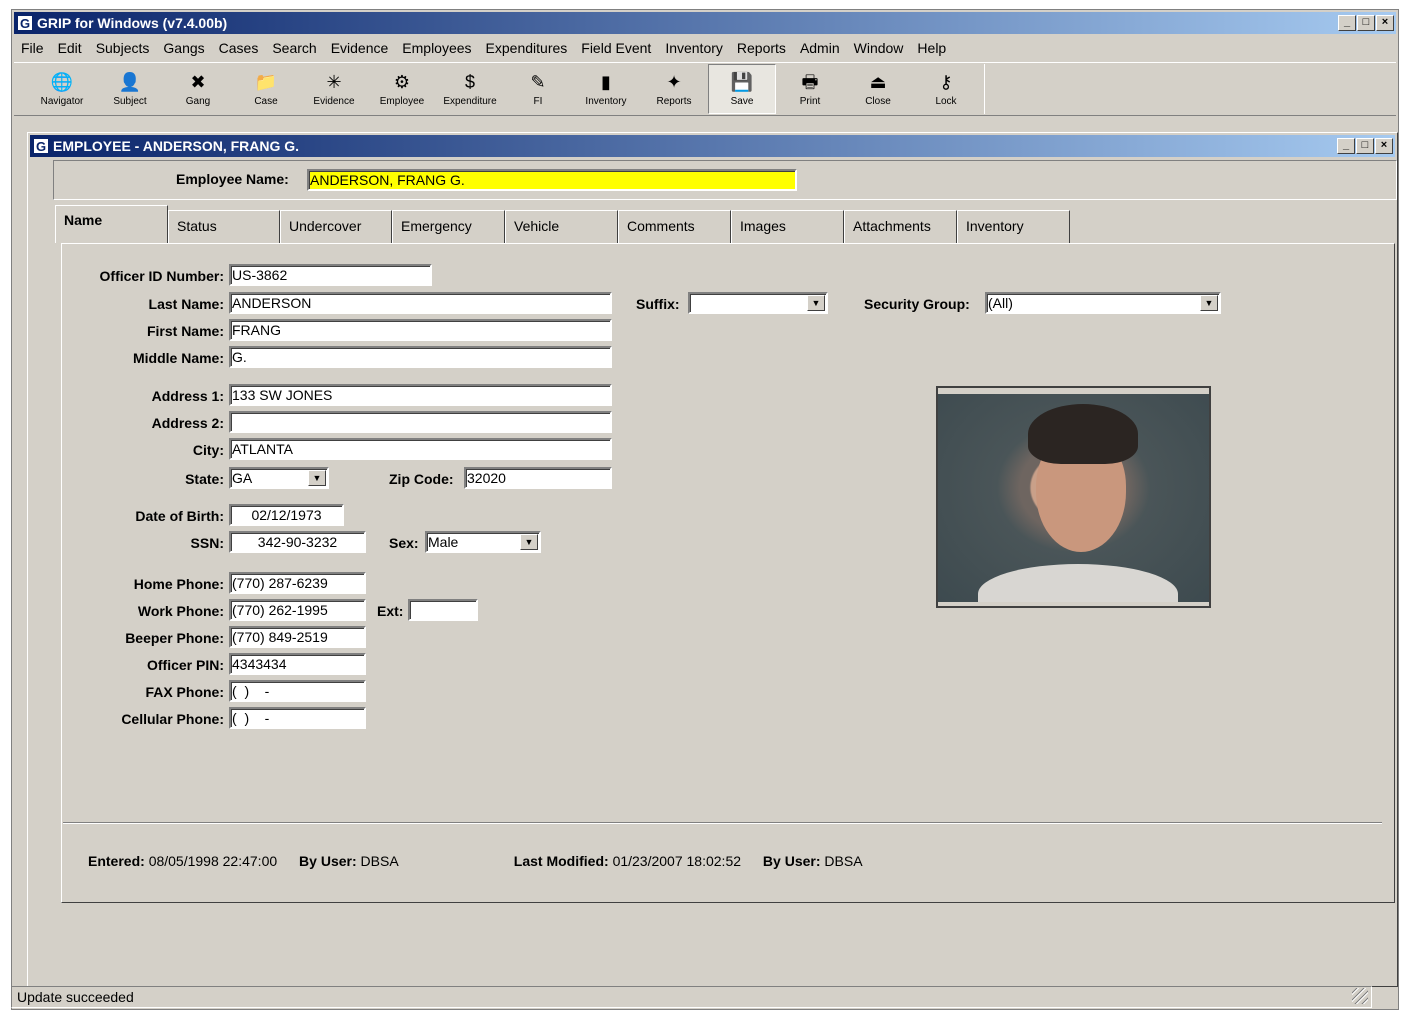  I want to click on maximize-button: □, so click(1366, 23).